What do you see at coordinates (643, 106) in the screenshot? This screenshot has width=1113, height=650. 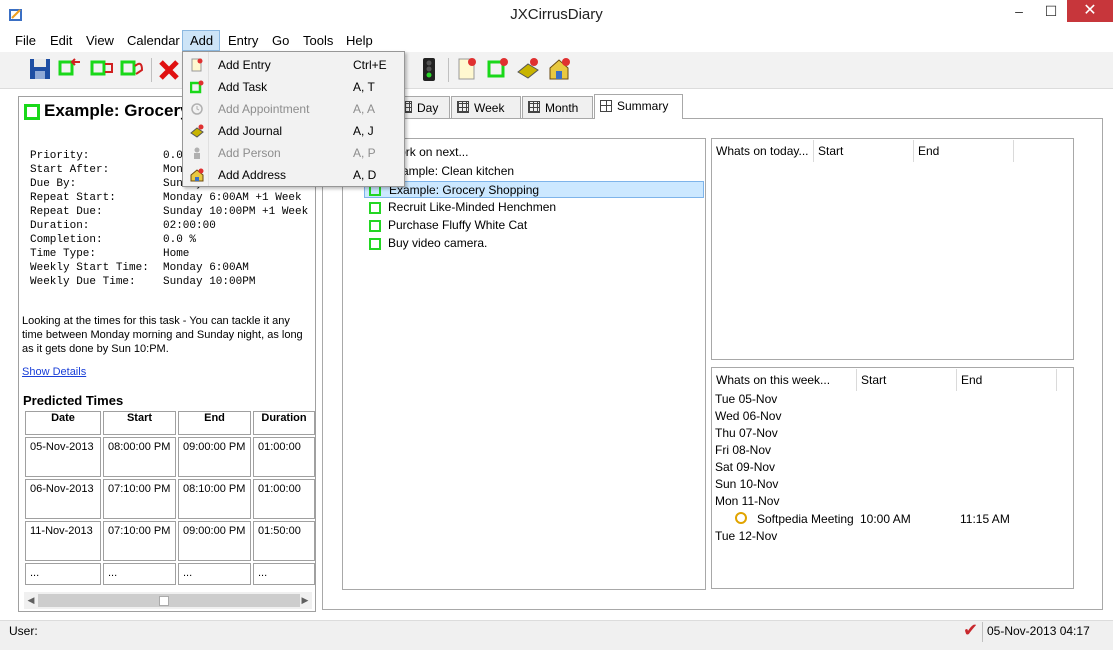 I see `tab-label: Summary` at bounding box center [643, 106].